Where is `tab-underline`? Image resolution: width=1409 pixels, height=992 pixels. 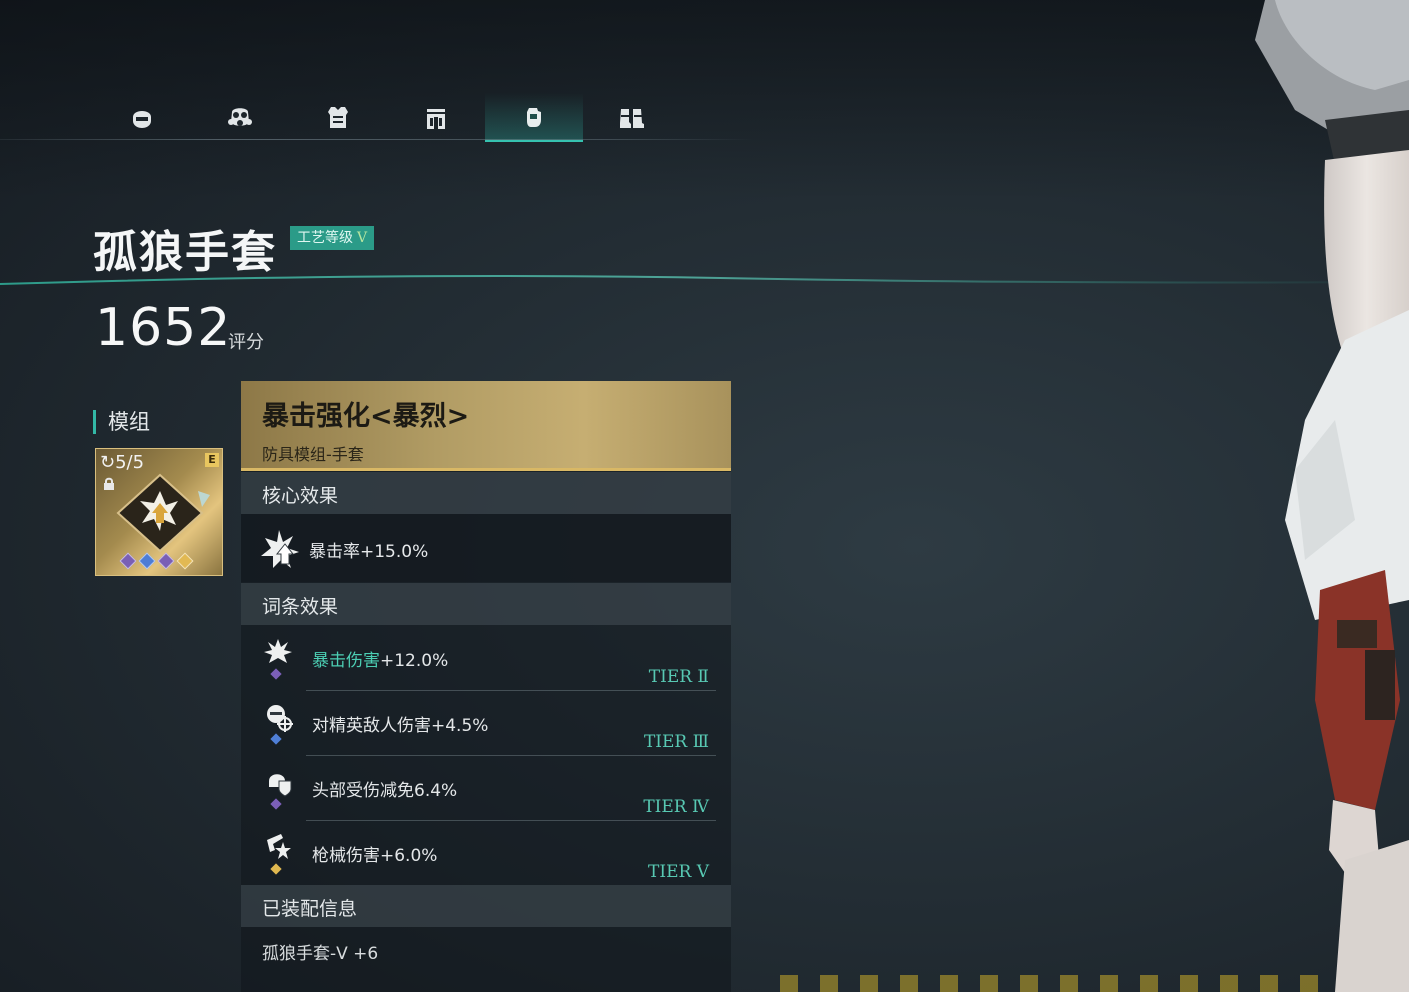
tab-underline is located at coordinates (376, 139).